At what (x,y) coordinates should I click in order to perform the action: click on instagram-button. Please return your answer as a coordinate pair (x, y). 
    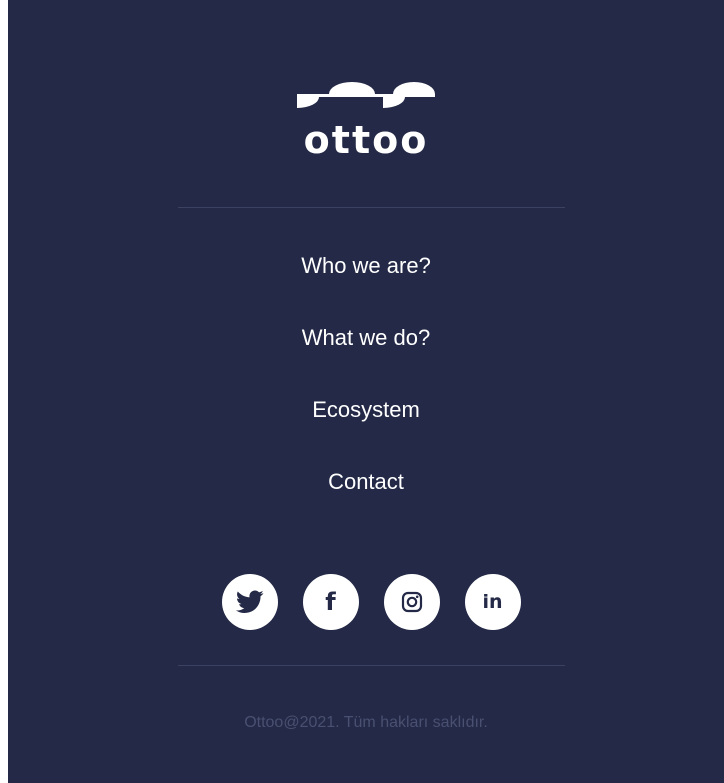
    Looking at the image, I should click on (411, 602).